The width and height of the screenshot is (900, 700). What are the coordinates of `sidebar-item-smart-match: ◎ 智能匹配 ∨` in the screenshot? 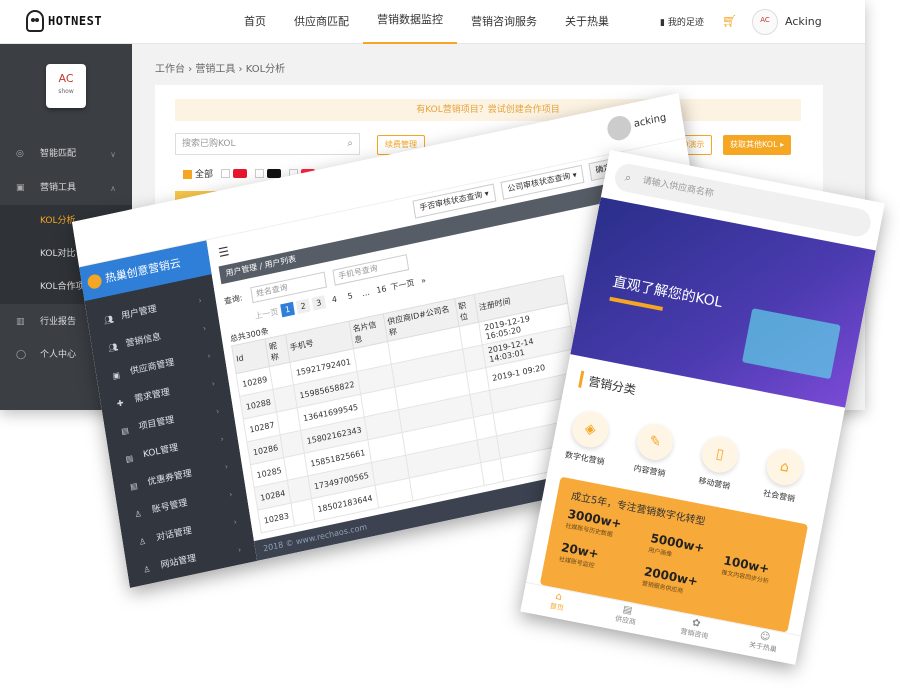 It's located at (66, 154).